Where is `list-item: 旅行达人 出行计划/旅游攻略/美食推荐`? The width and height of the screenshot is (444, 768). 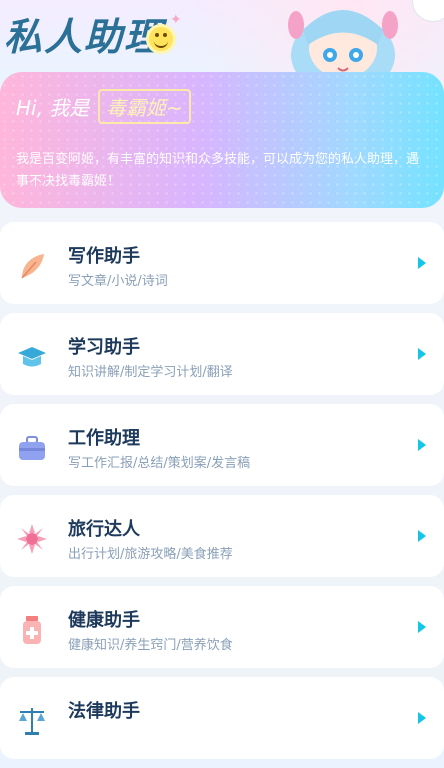
list-item: 旅行达人 出行计划/旅游攻略/美食推荐 is located at coordinates (222, 536).